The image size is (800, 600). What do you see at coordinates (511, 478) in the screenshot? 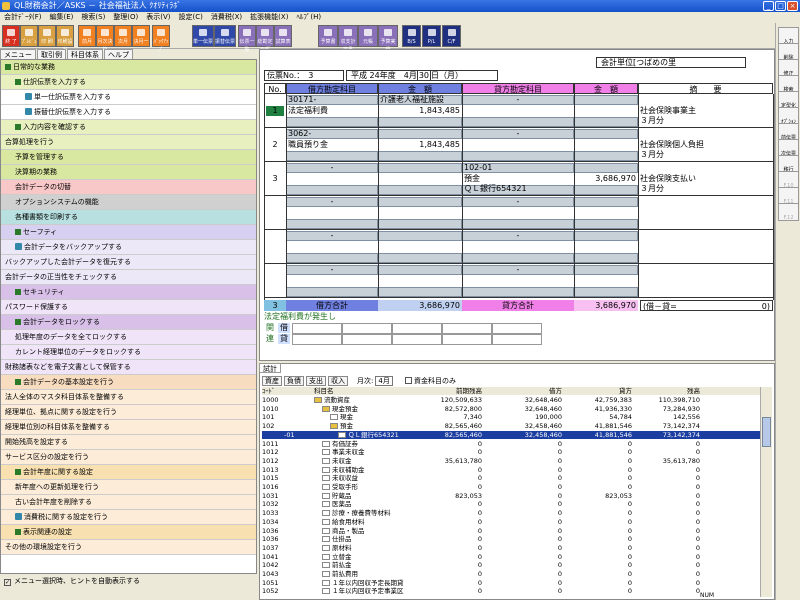
I see `table-row: 1015 未収収益 0 0 0 0` at bounding box center [511, 478].